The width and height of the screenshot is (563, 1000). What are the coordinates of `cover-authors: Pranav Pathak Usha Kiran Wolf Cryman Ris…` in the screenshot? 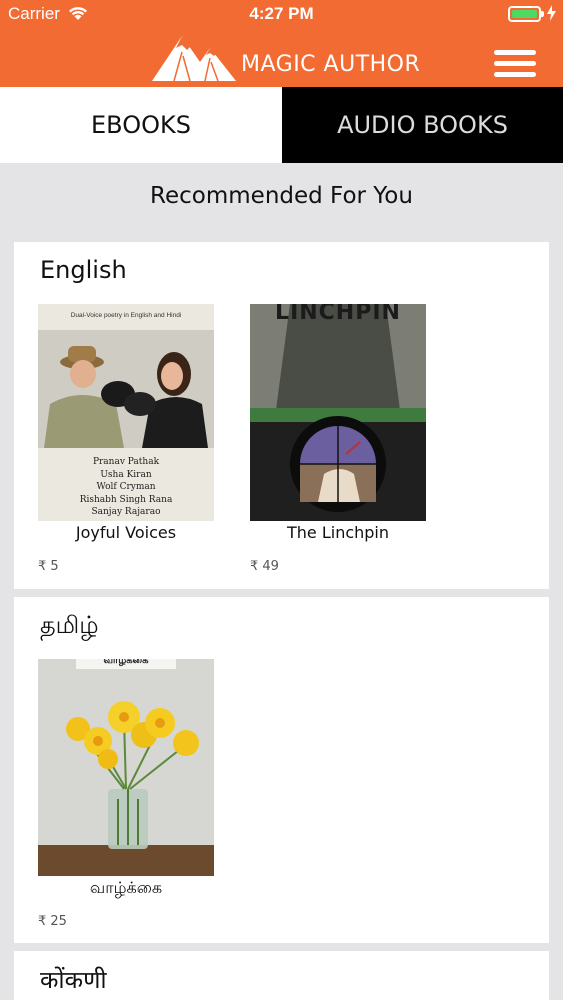 It's located at (126, 487).